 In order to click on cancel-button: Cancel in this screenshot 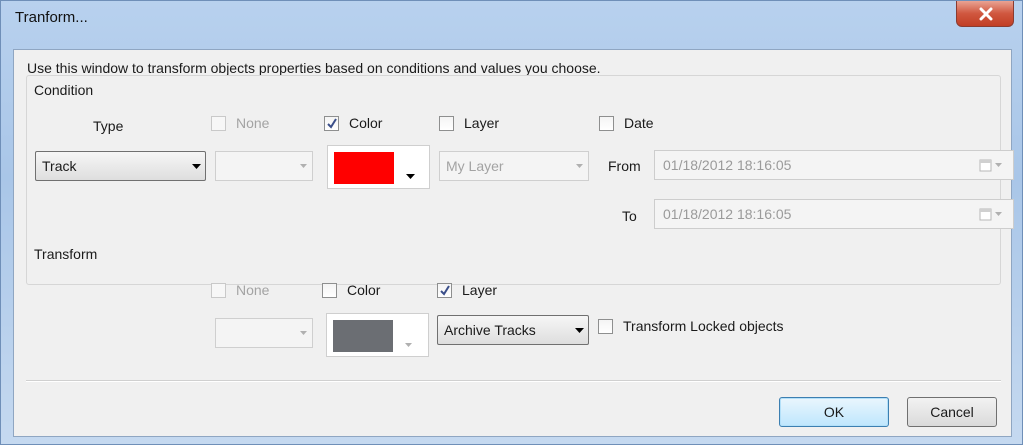, I will do `click(952, 412)`.